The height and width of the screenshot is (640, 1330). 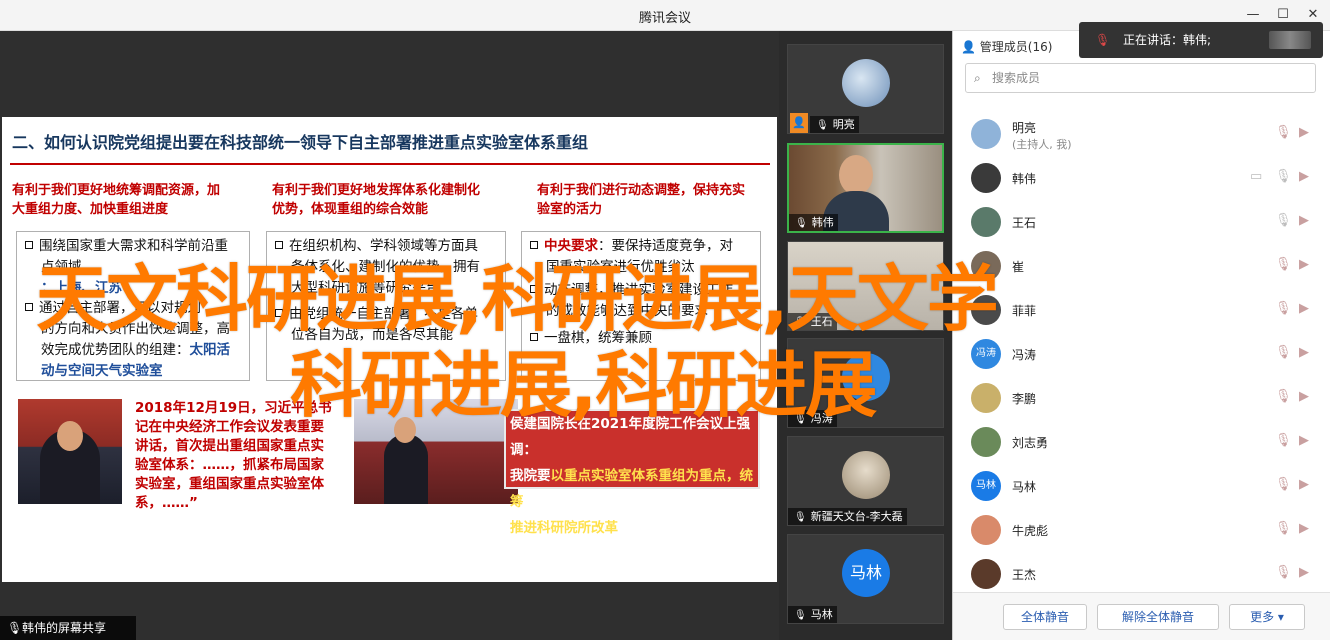 I want to click on member-row: 冯涛 冯涛 🎙 ▶, so click(x=1141, y=353).